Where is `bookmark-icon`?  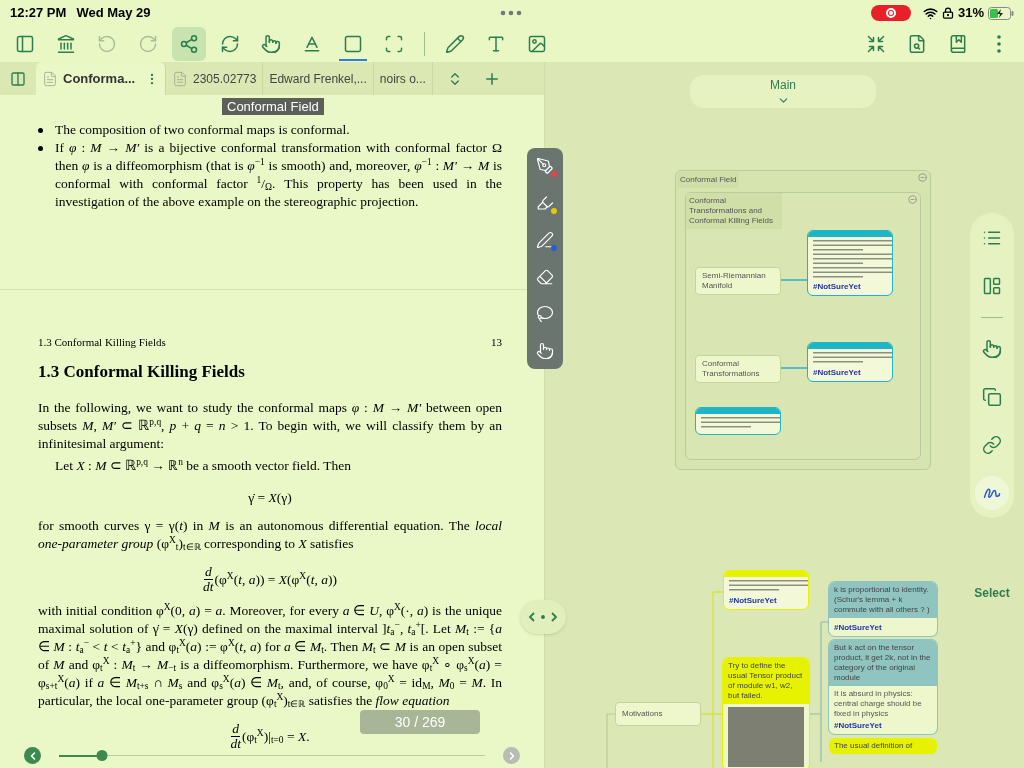
bookmark-icon is located at coordinates (958, 44).